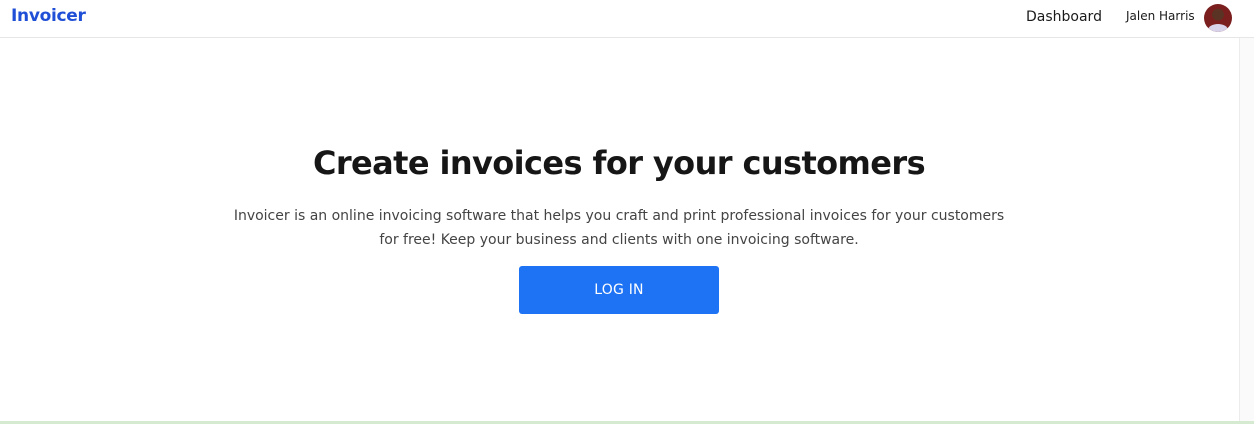 This screenshot has width=1254, height=424. I want to click on login-button: LOG IN, so click(619, 290).